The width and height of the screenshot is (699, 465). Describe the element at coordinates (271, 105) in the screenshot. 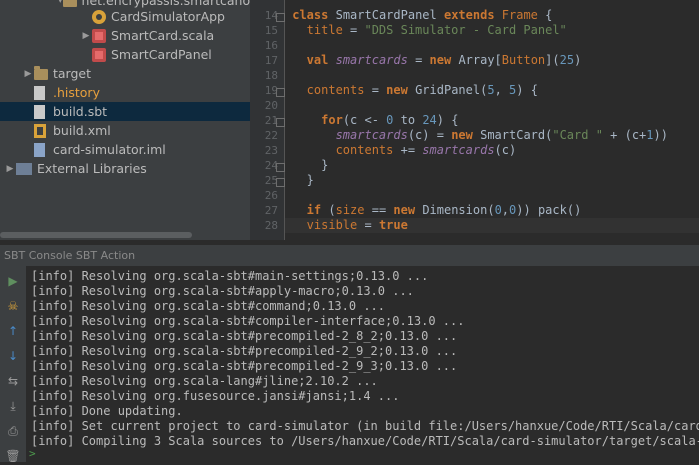

I see `line-number: 20` at that location.